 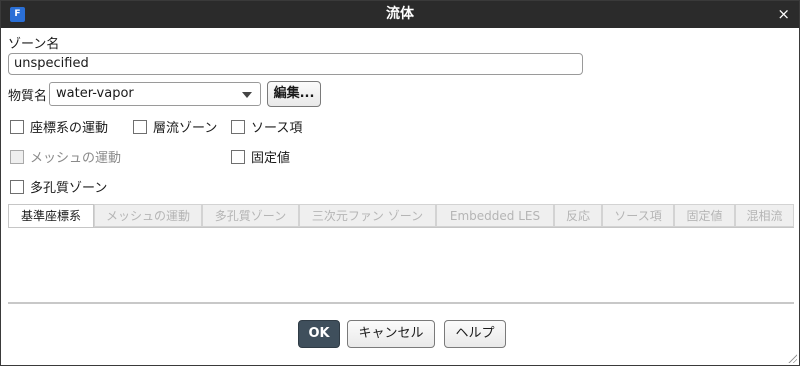 I want to click on source-terms-checkbox: ソース項, so click(x=266, y=126).